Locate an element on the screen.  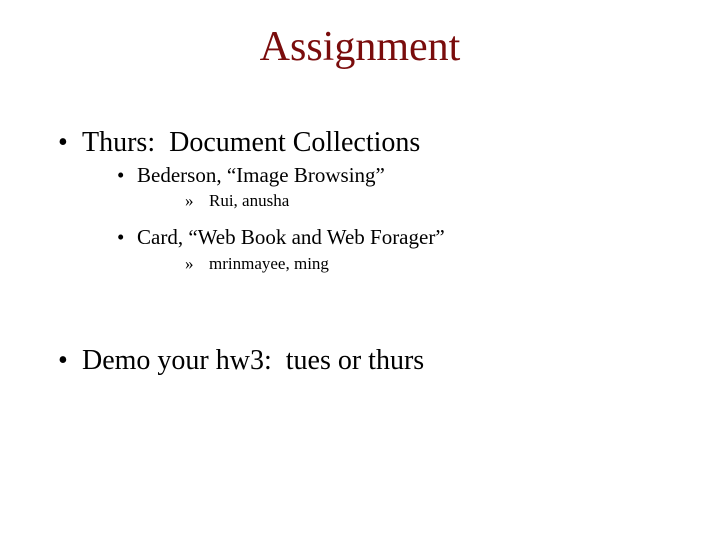
bullet-item-demo: • Demo your hw3: tues or thurs is located at coordinates (227, 361).